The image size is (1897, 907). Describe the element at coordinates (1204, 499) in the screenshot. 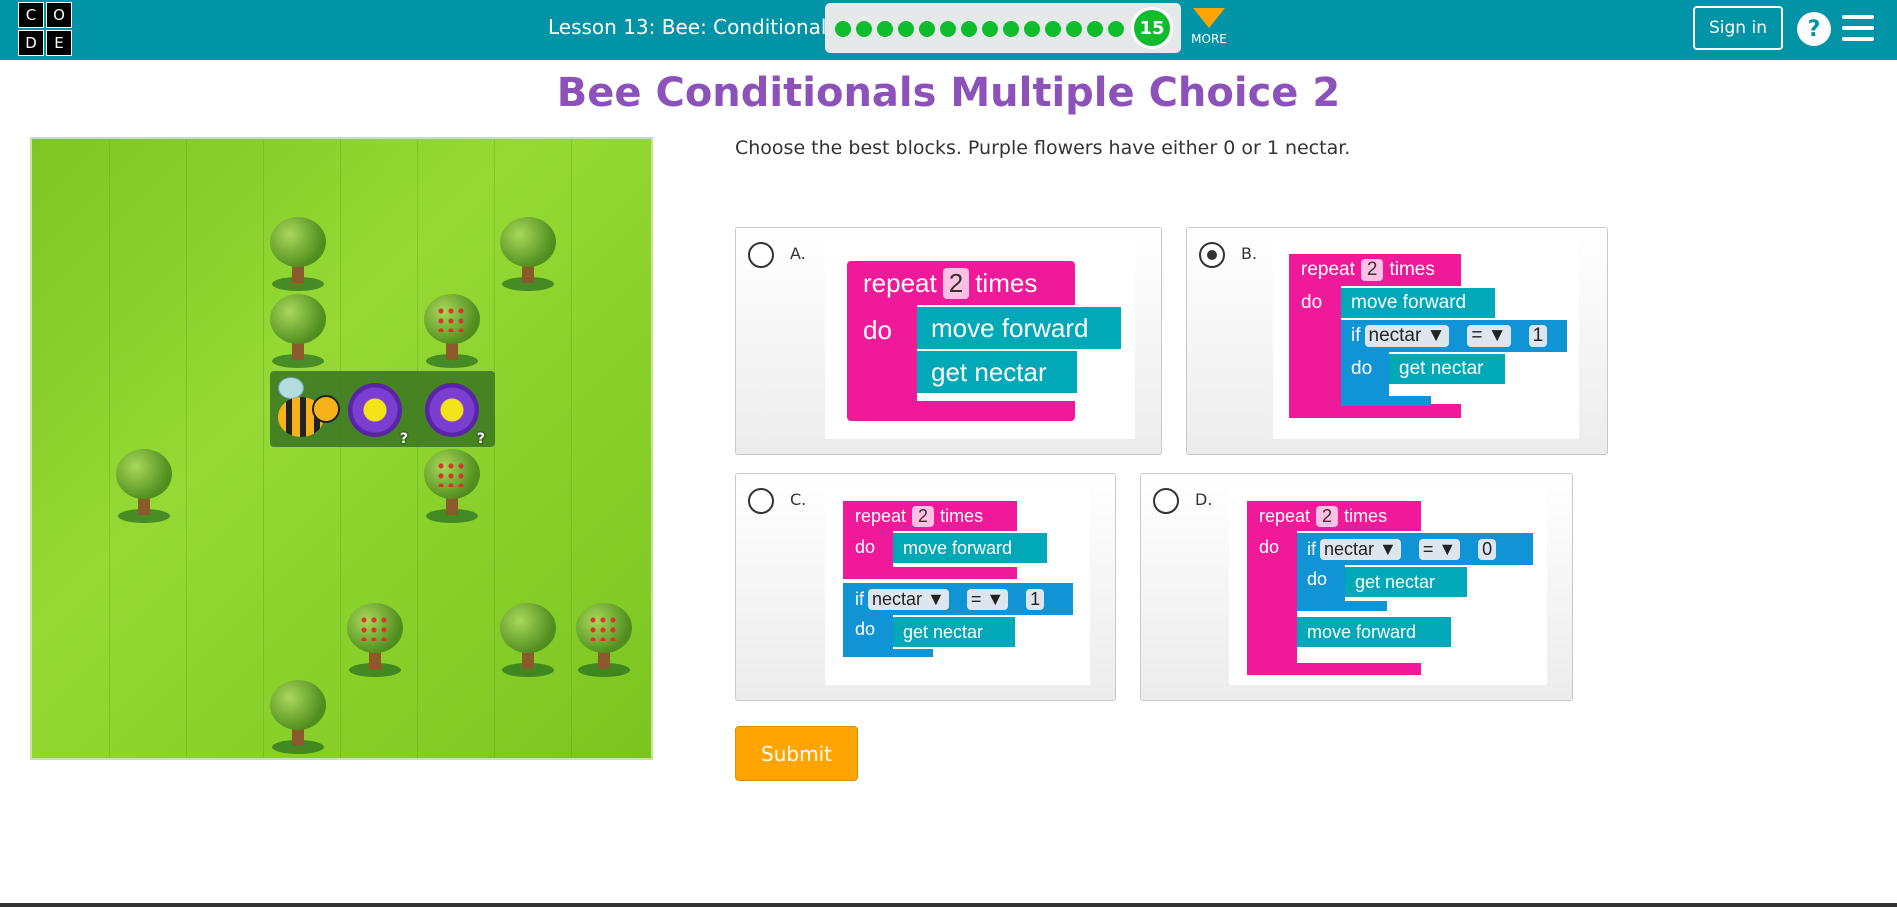

I see `choice-letter: D.` at that location.